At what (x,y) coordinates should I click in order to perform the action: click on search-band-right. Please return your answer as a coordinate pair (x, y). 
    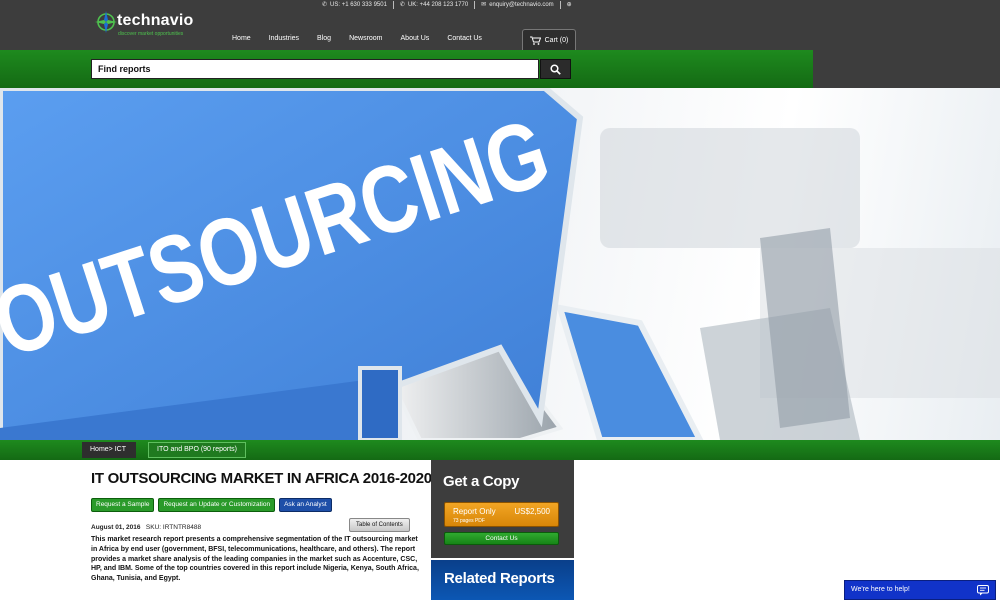
    Looking at the image, I should click on (906, 69).